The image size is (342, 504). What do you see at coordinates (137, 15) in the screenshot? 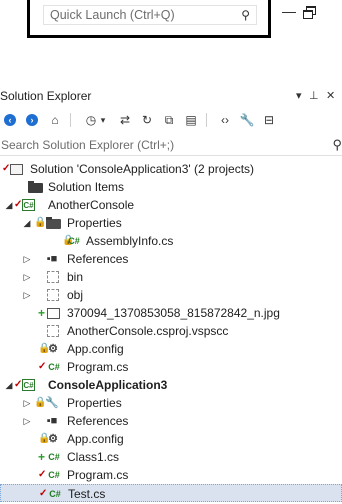
I see `quick-launch-input` at bounding box center [137, 15].